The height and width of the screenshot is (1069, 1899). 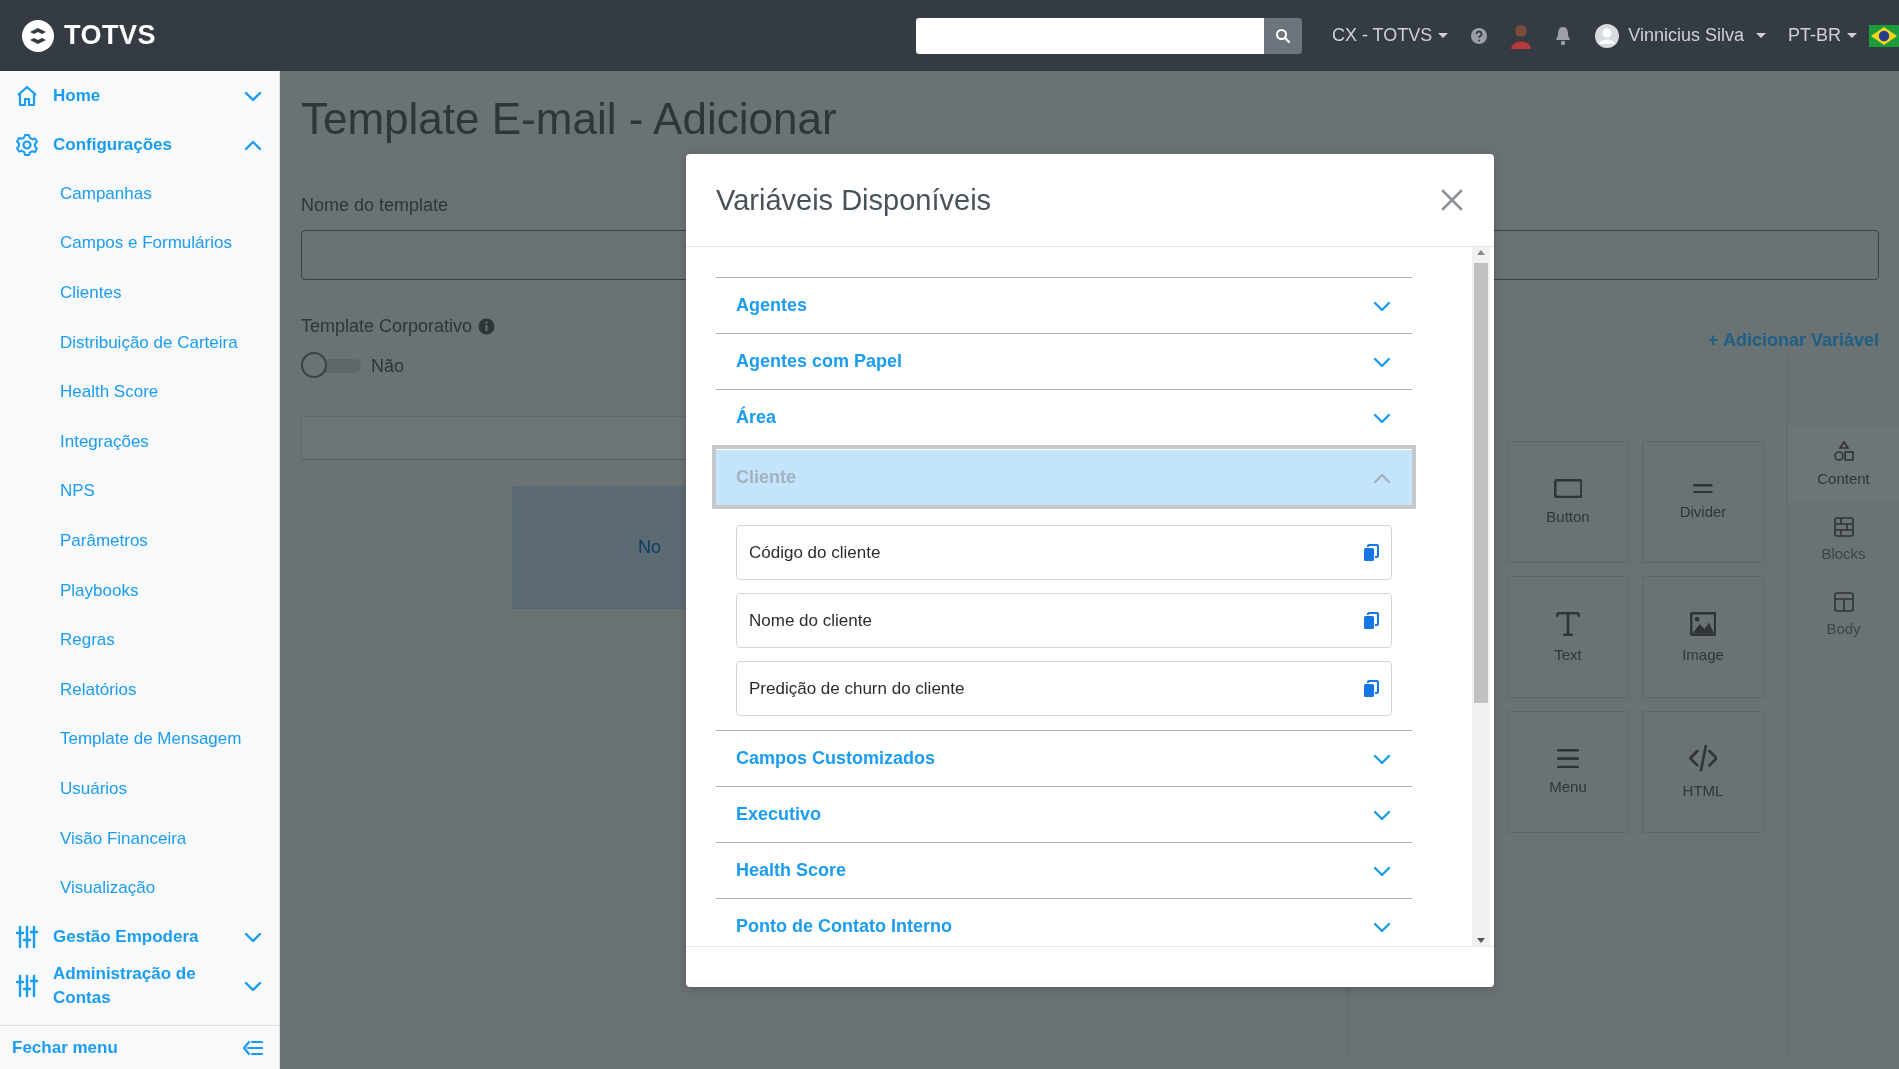 I want to click on text-t-icon, so click(x=1568, y=623).